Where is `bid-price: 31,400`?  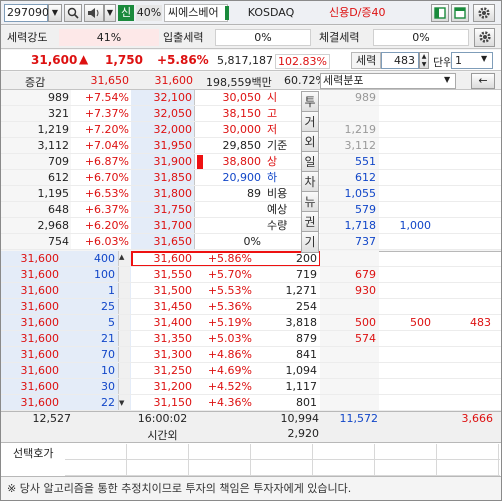 bid-price: 31,400 is located at coordinates (163, 323).